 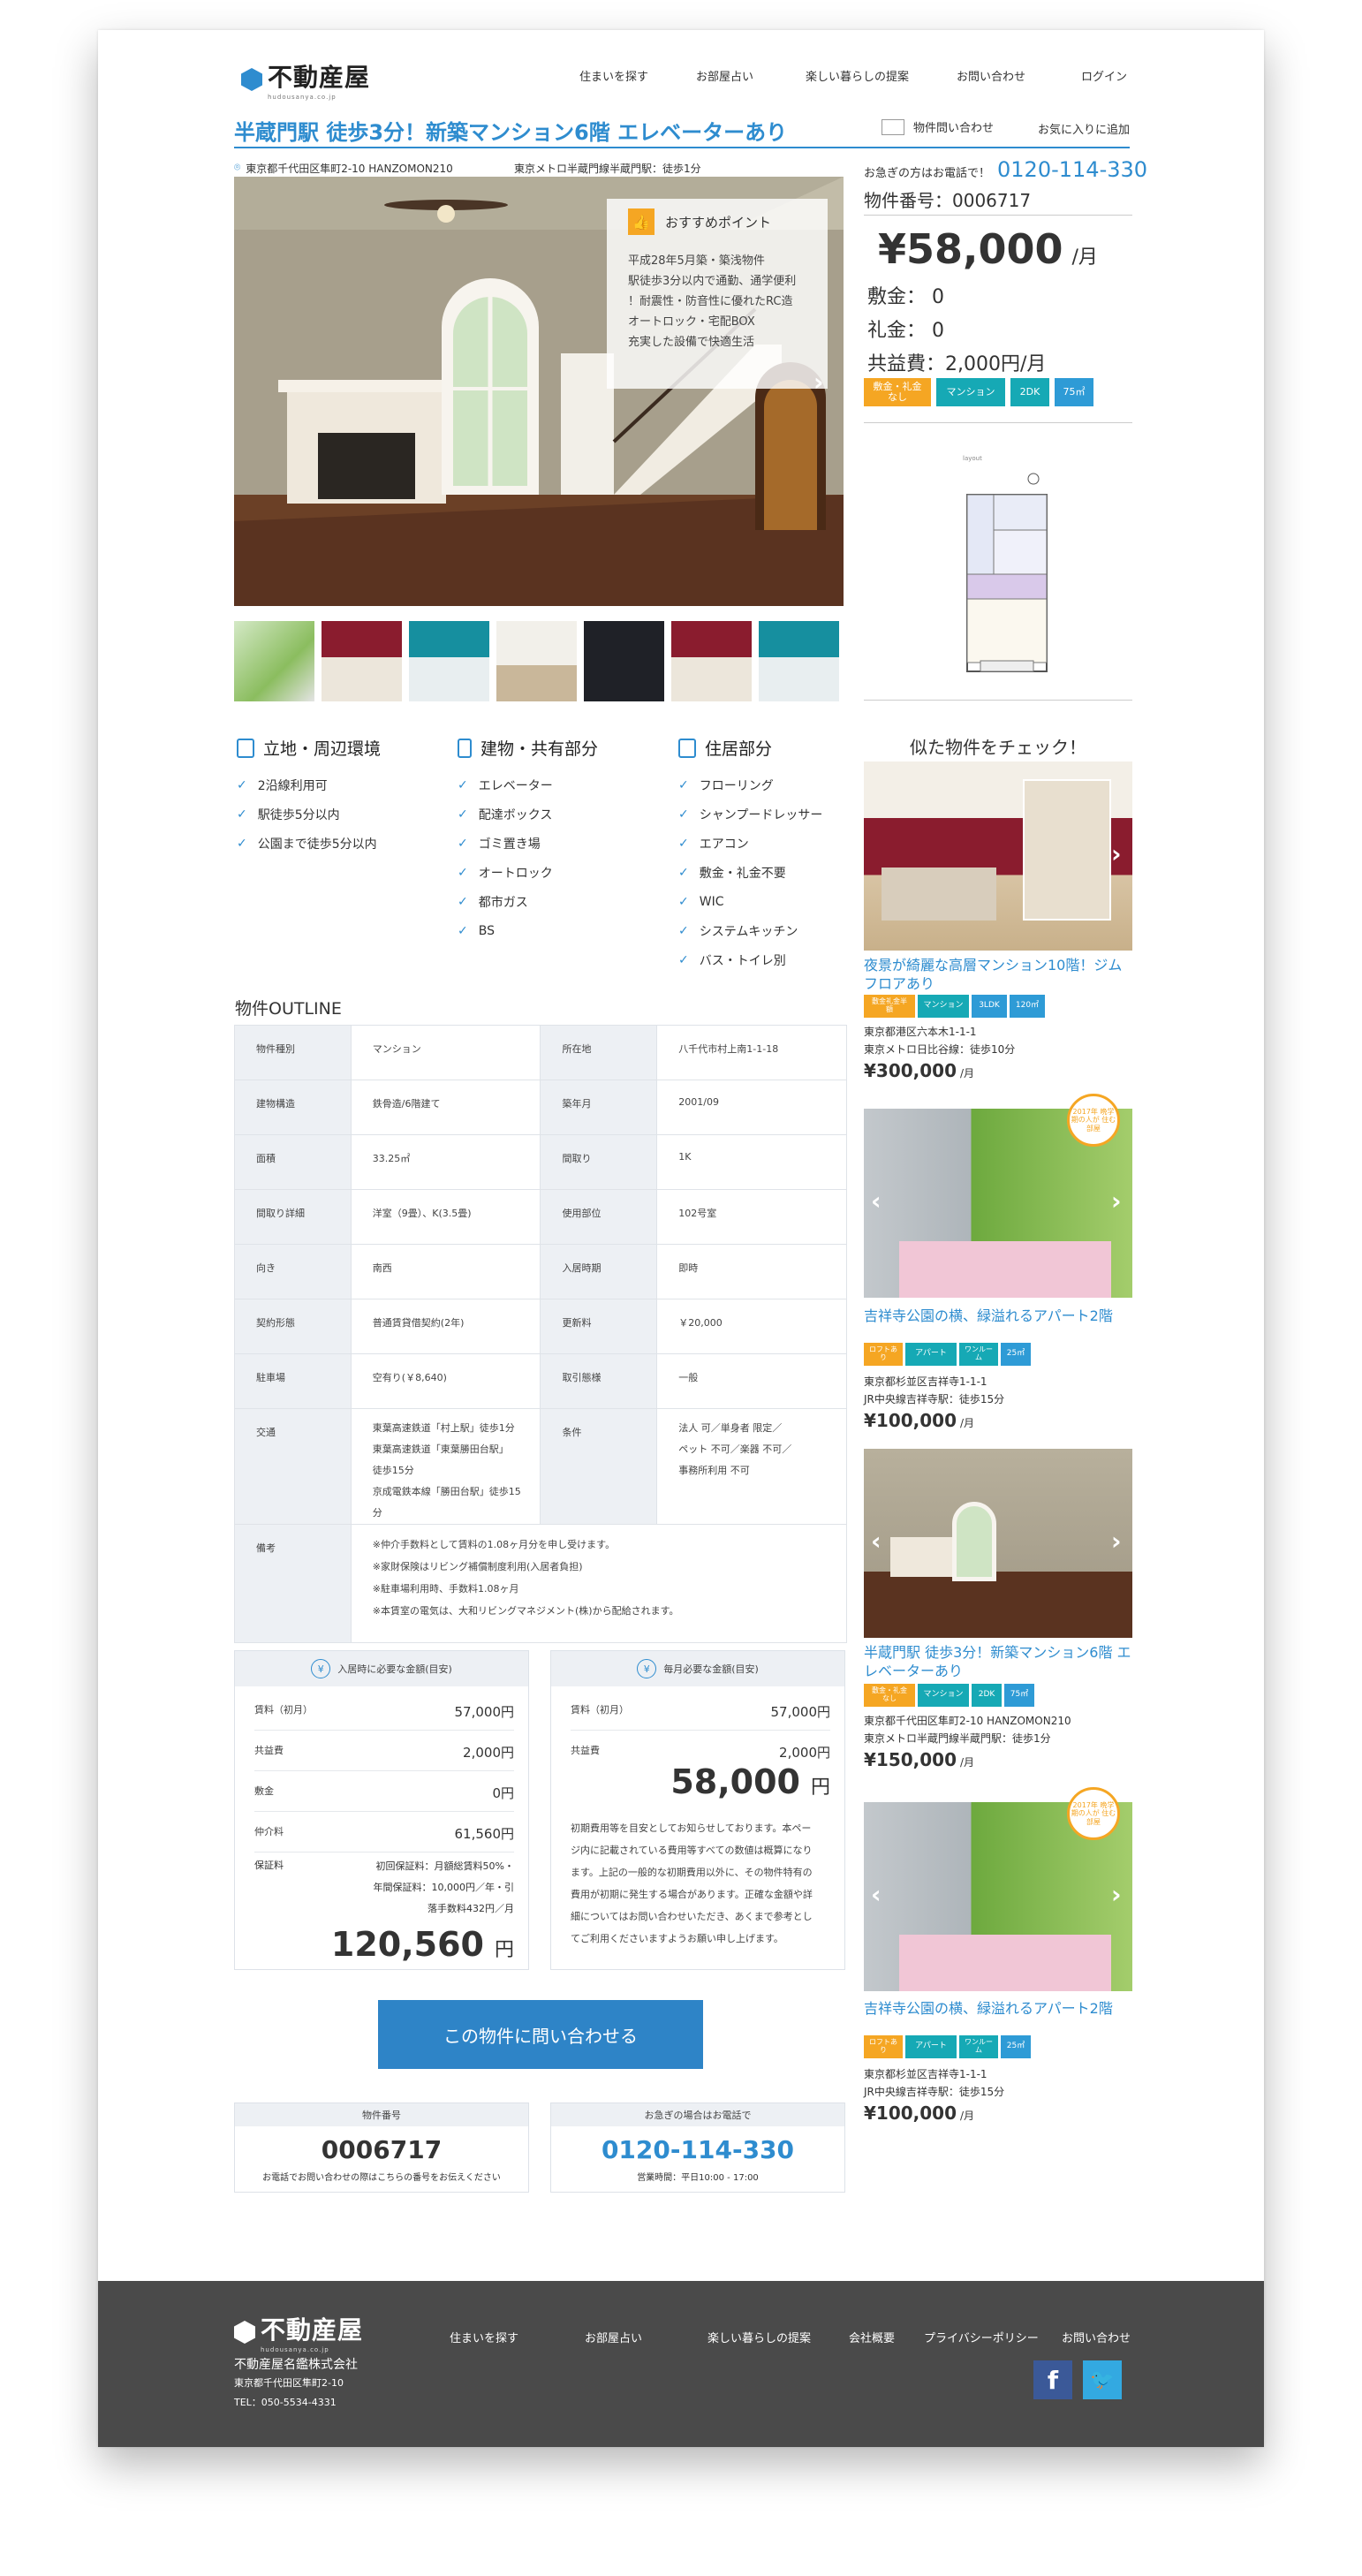 I want to click on cost-value: 61,560円, so click(x=484, y=1834).